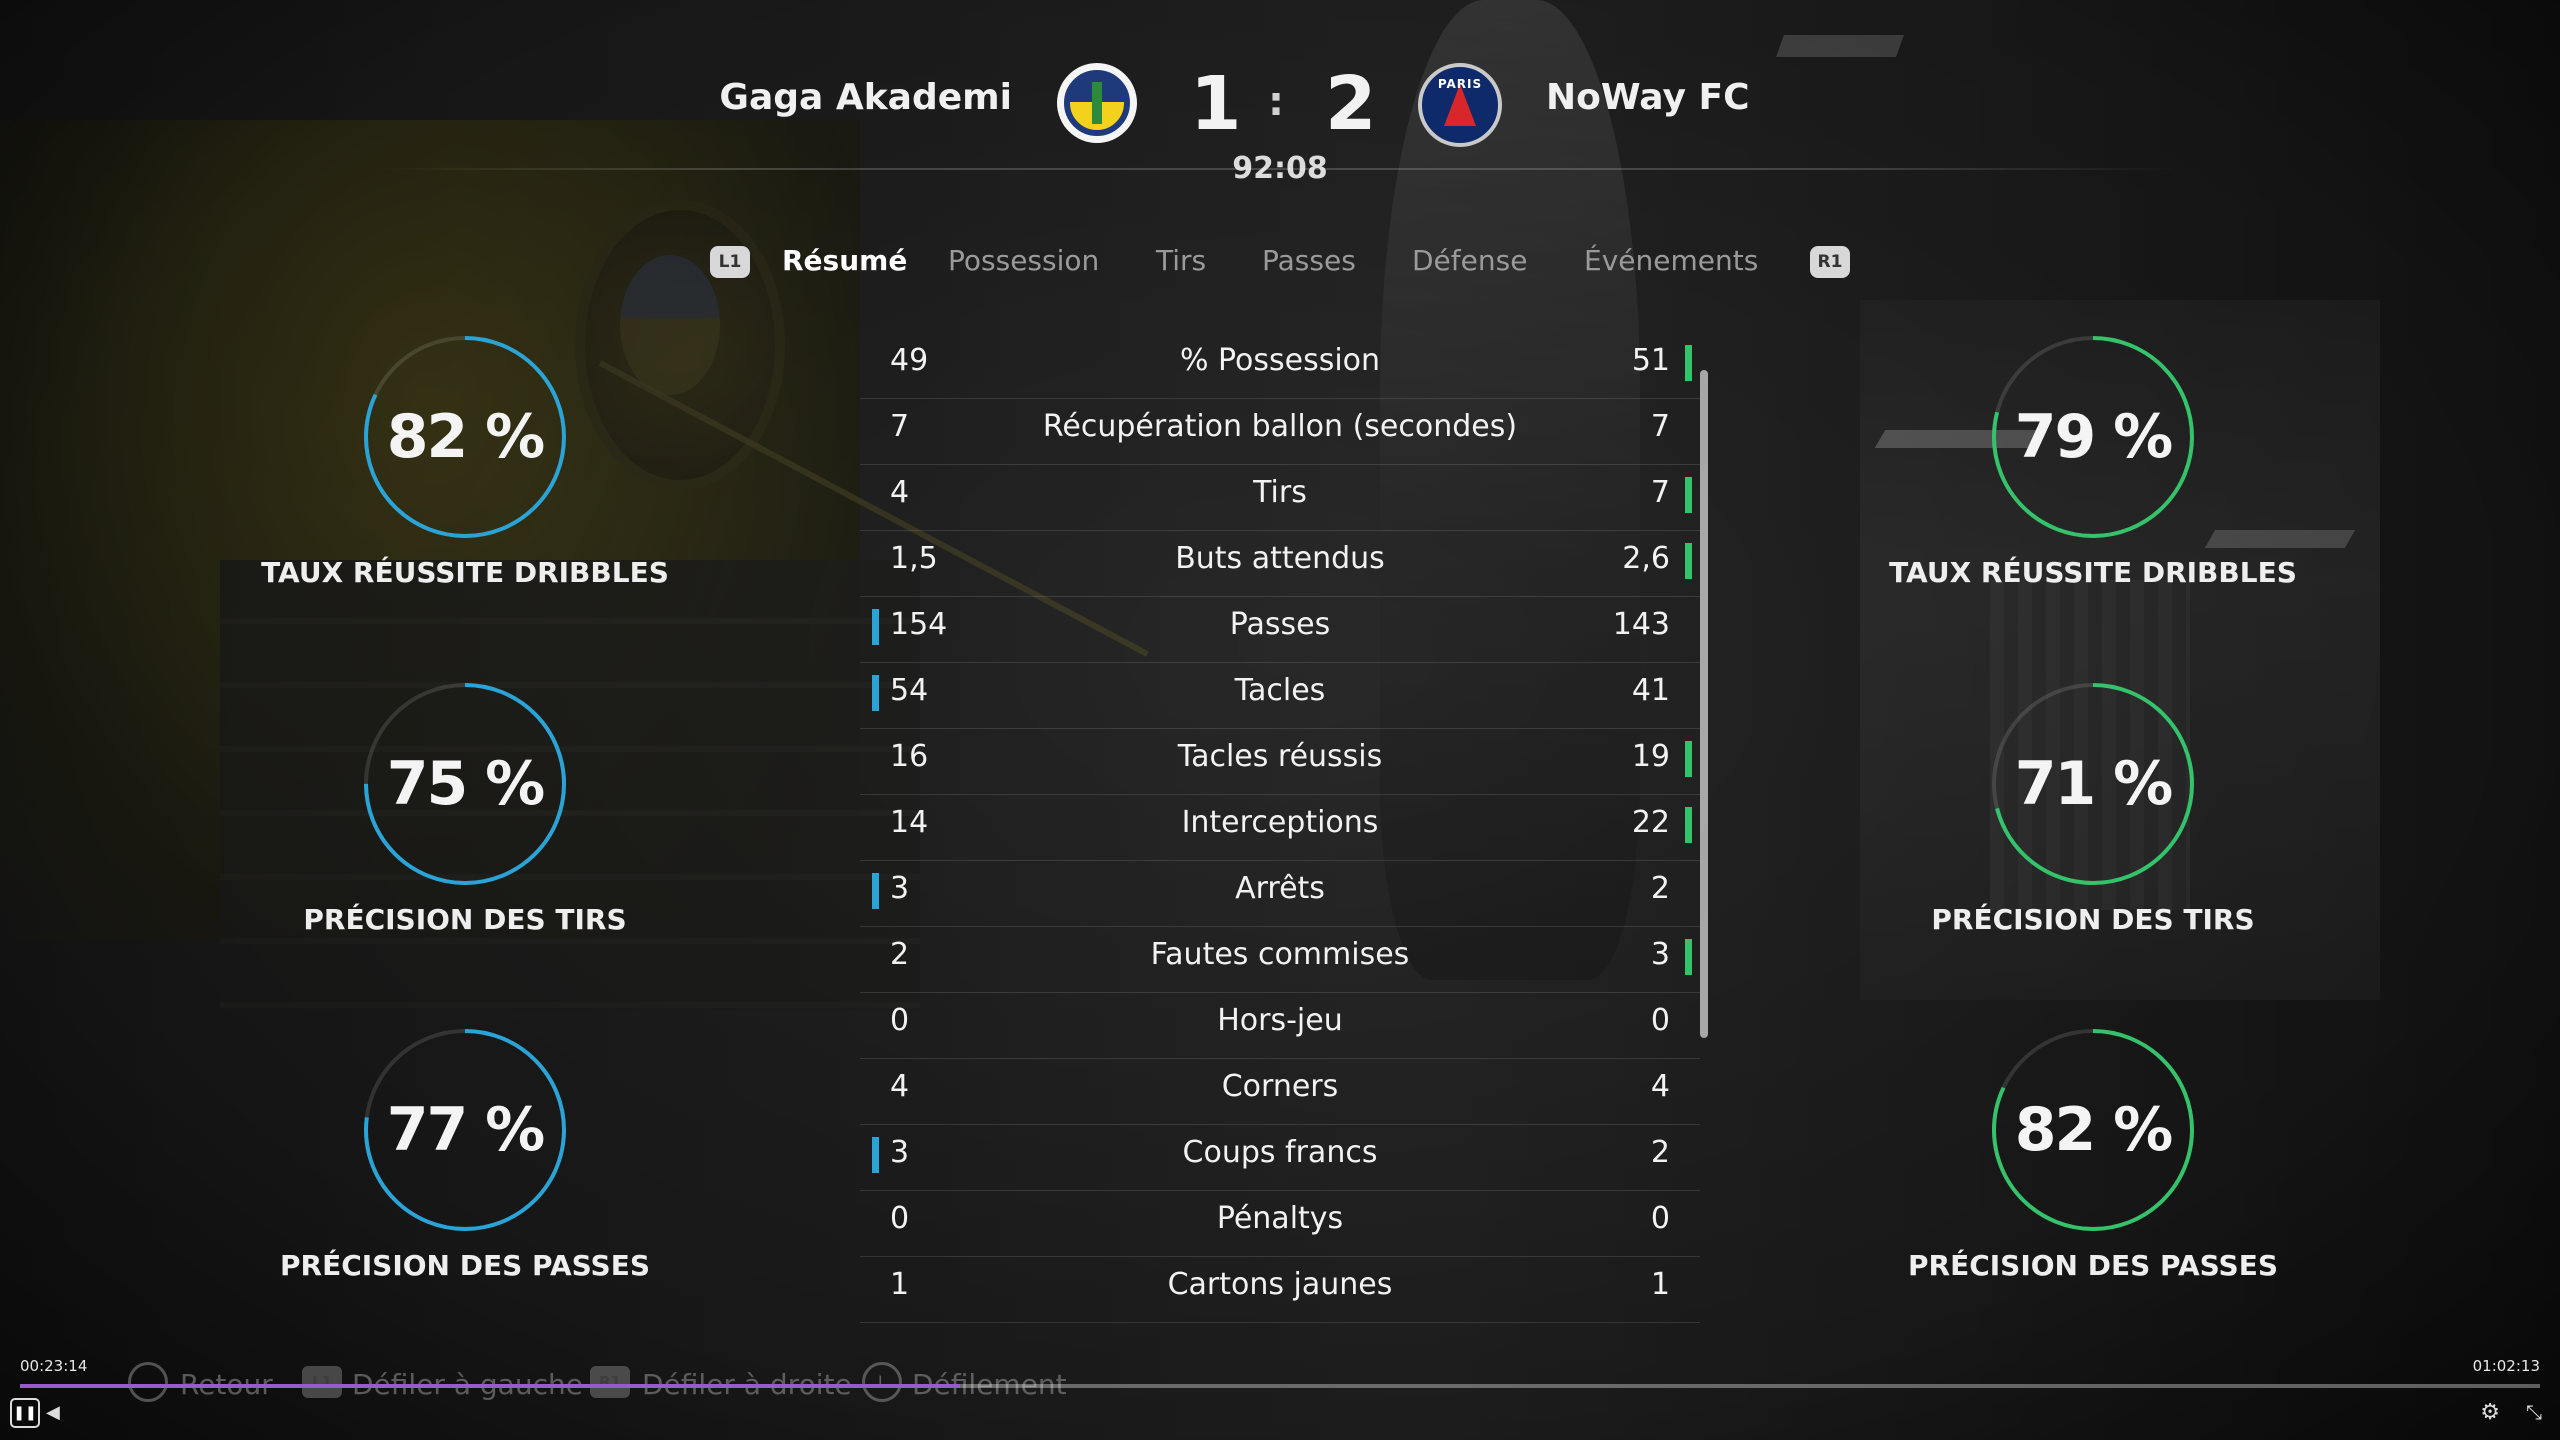 Image resolution: width=2560 pixels, height=1440 pixels. I want to click on stat-row: 154 Passes 143, so click(1280, 630).